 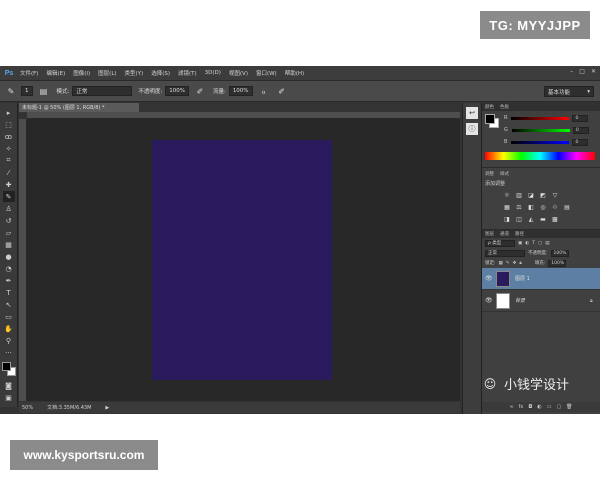 What do you see at coordinates (9, 124) in the screenshot?
I see `marquee-tool-icon: ⬚` at bounding box center [9, 124].